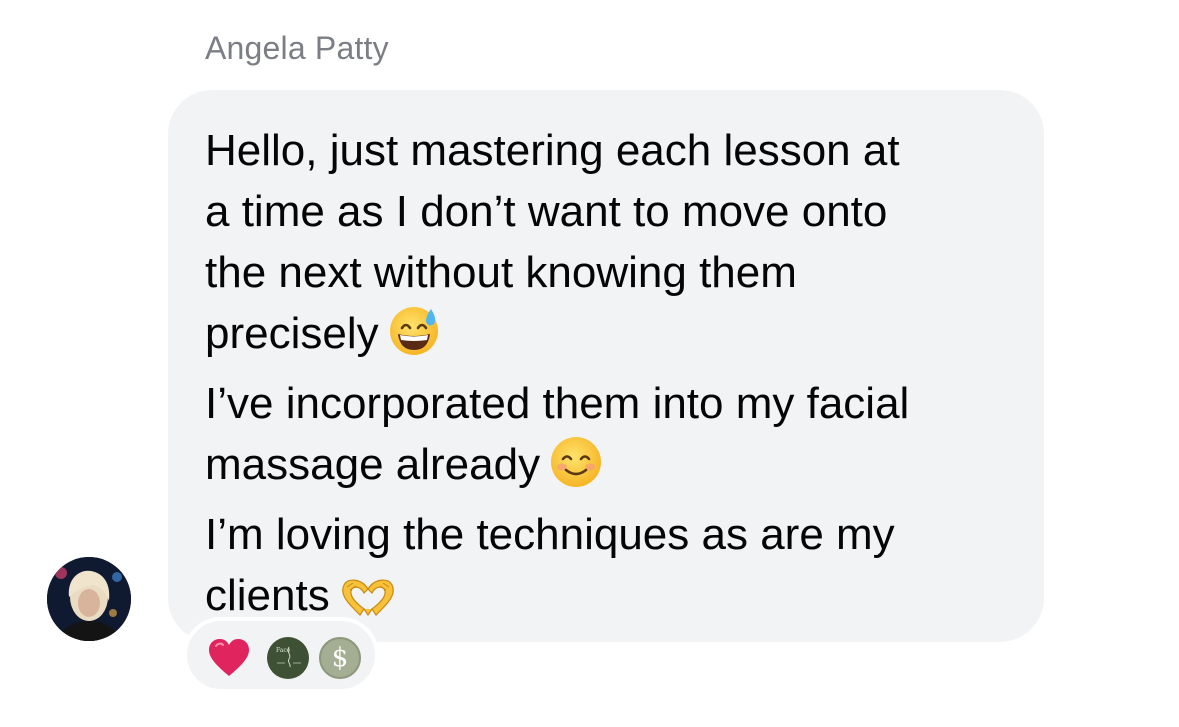 The height and width of the screenshot is (727, 1179). Describe the element at coordinates (552, 150) in the screenshot. I see `message-line: Hello, just mastering each lesson at` at that location.